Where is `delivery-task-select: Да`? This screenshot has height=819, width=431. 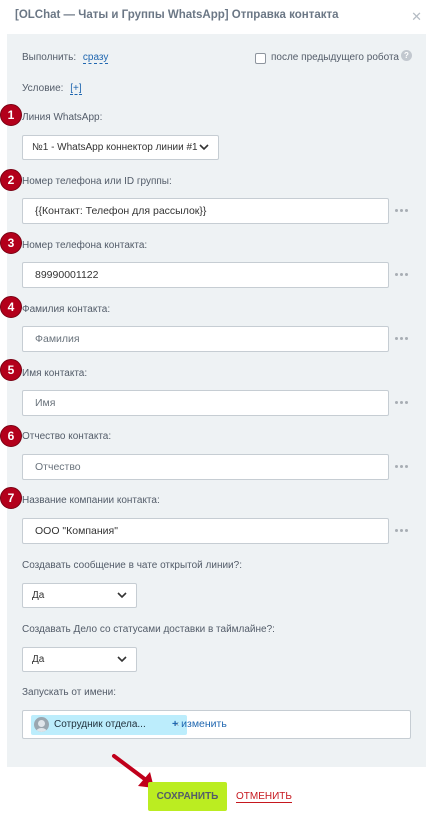 delivery-task-select: Да is located at coordinates (79, 659).